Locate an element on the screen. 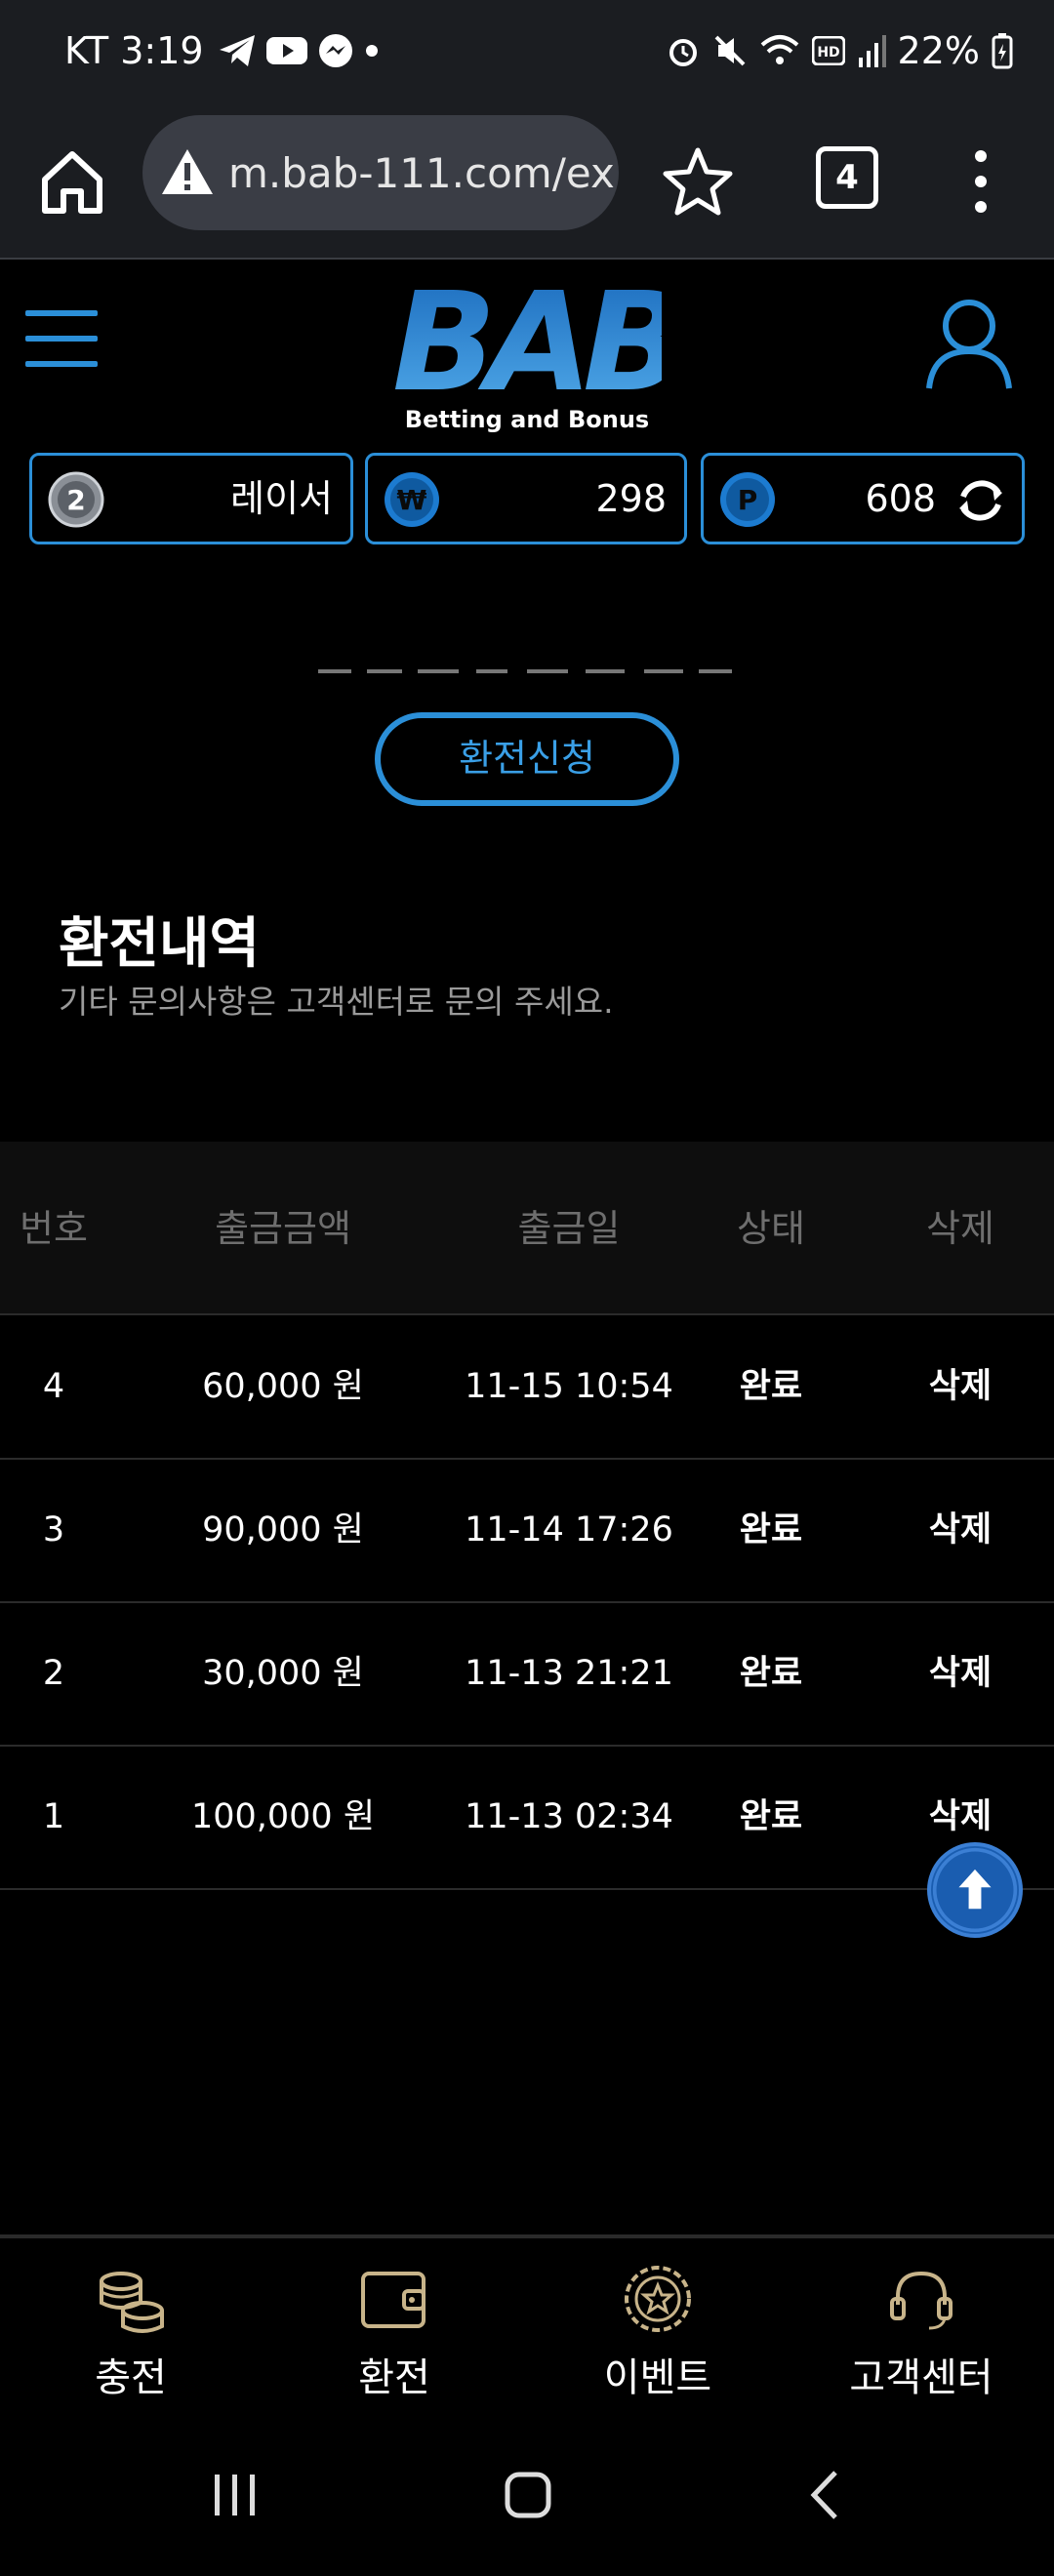 This screenshot has width=1054, height=2576. header-amount: 출금금액 is located at coordinates (283, 1228).